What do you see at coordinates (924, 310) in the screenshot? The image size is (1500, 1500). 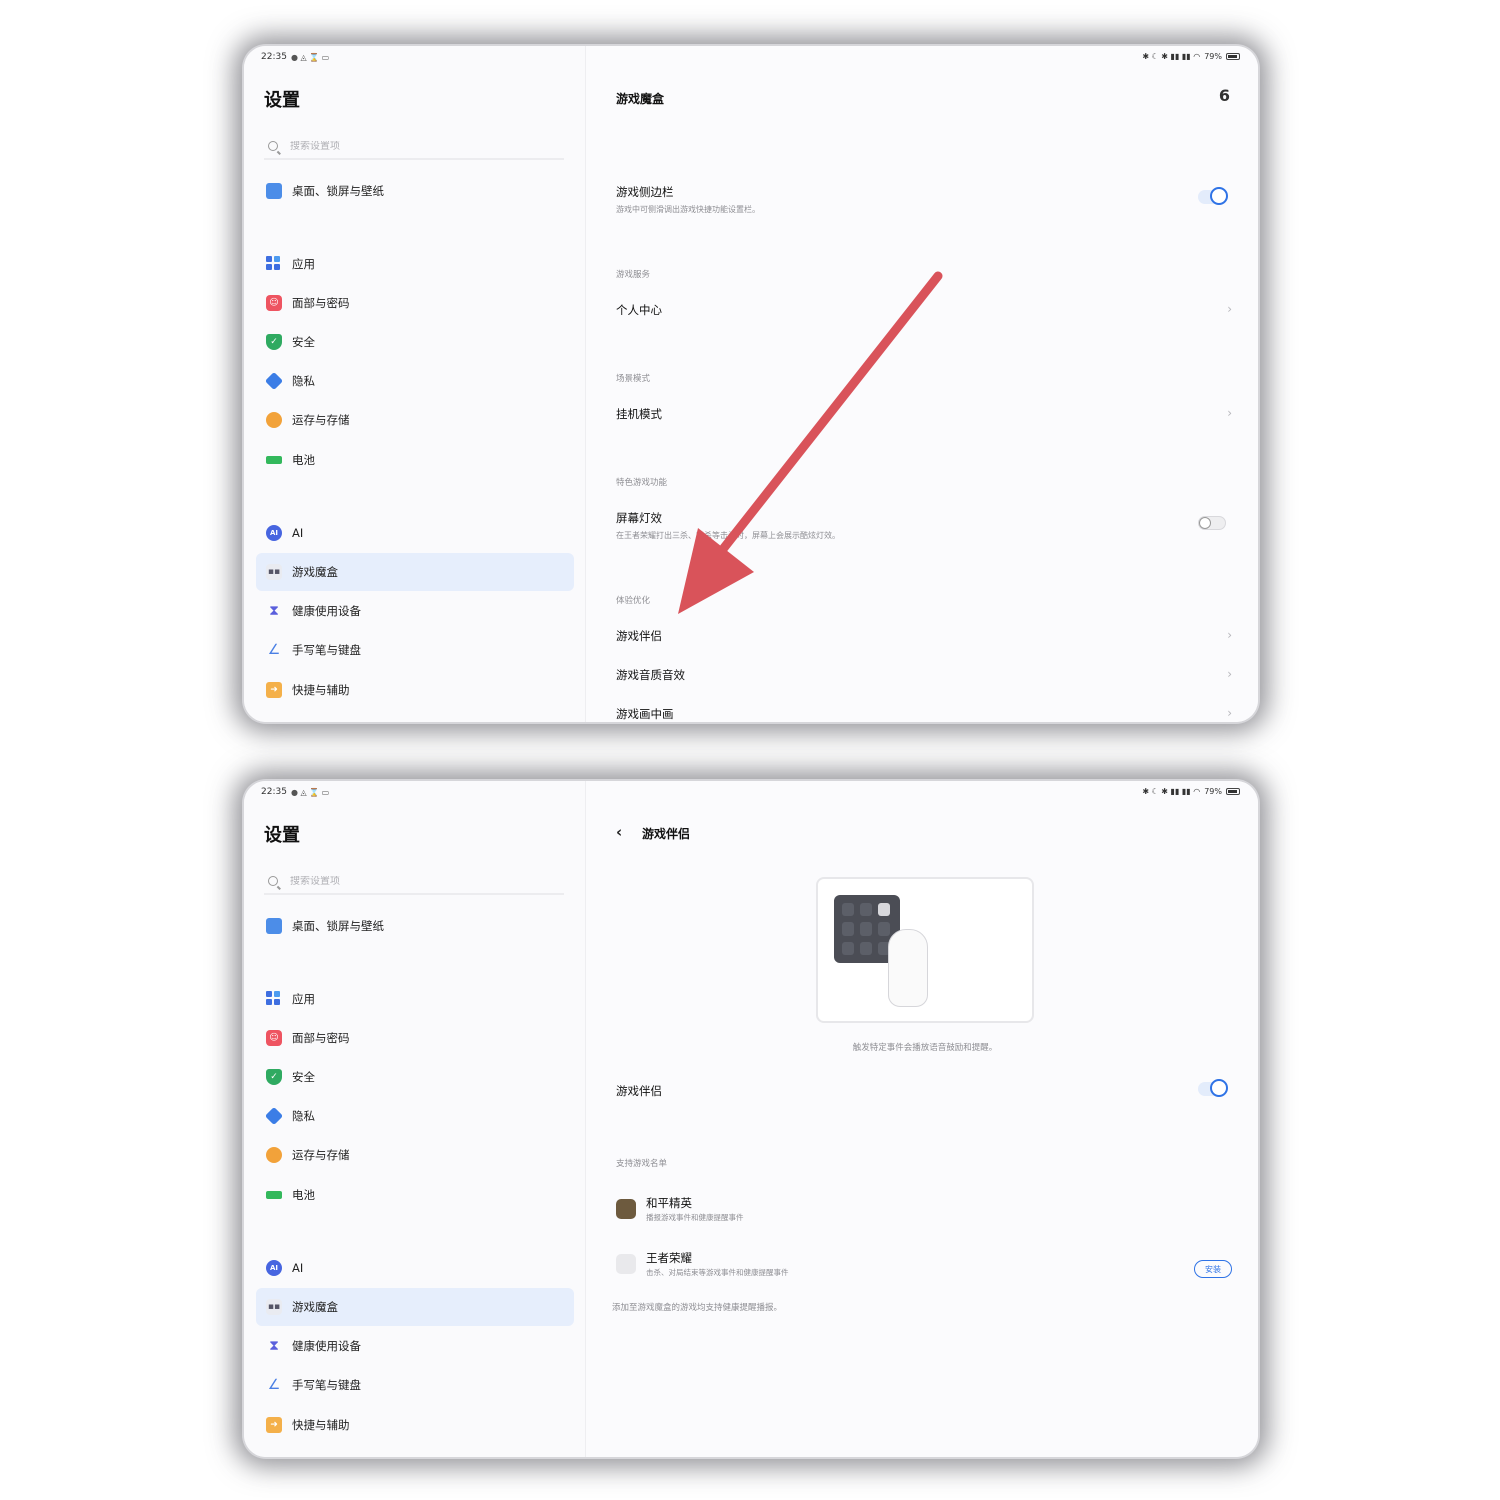 I see `personal-center-row: 个人中心 ›` at bounding box center [924, 310].